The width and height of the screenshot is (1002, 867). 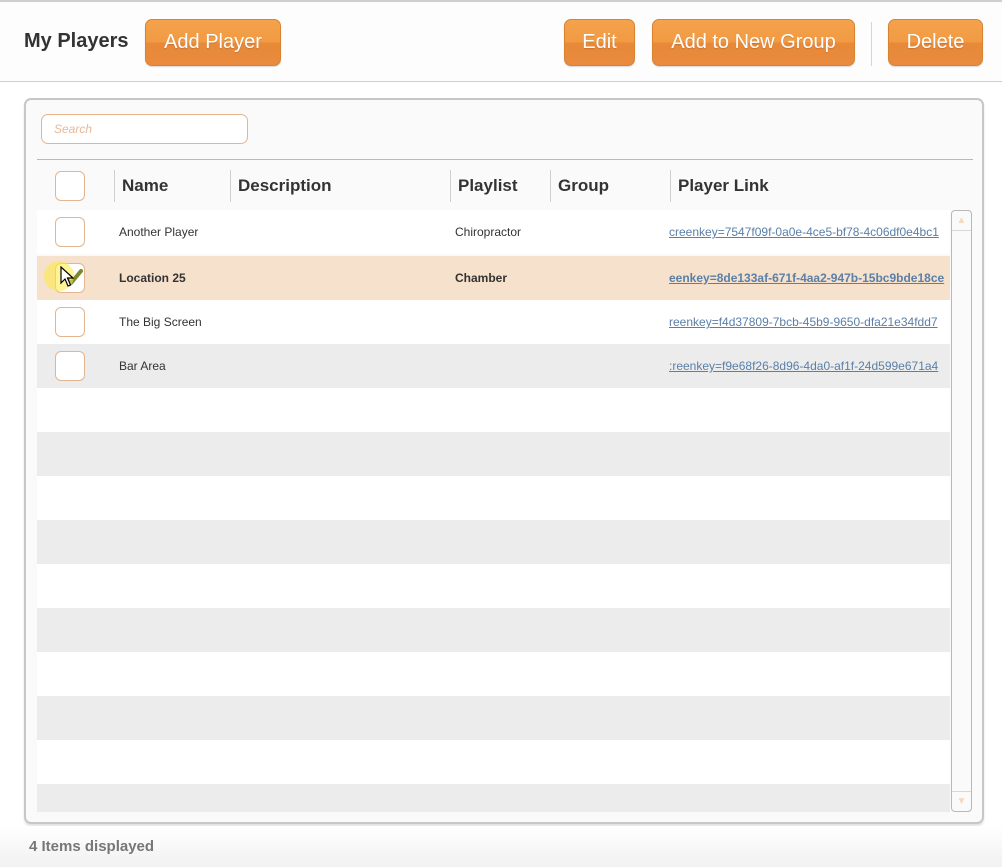 What do you see at coordinates (76, 41) in the screenshot?
I see `page-title: My Players` at bounding box center [76, 41].